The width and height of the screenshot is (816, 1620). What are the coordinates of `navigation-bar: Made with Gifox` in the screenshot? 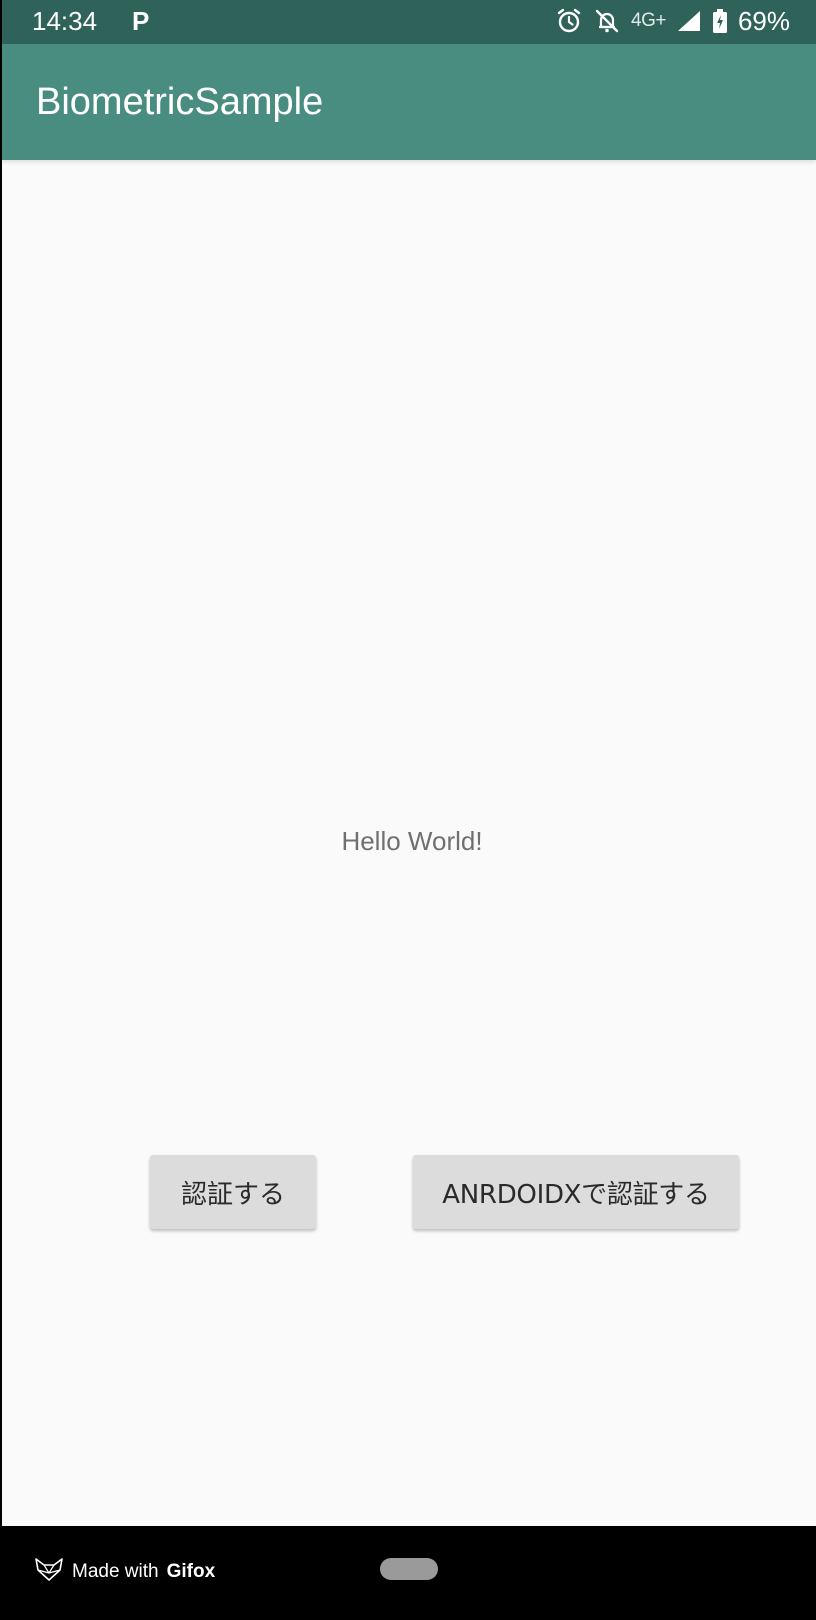 It's located at (409, 1573).